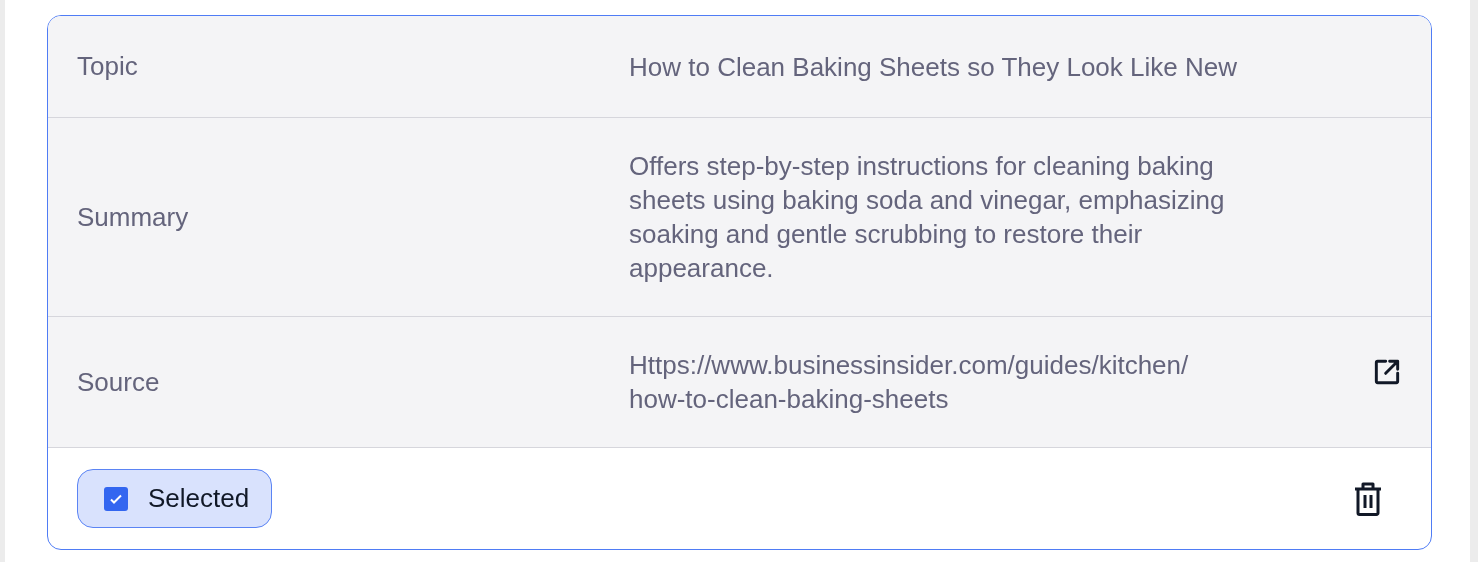 This screenshot has width=1478, height=562. What do you see at coordinates (116, 498) in the screenshot?
I see `checkbox` at bounding box center [116, 498].